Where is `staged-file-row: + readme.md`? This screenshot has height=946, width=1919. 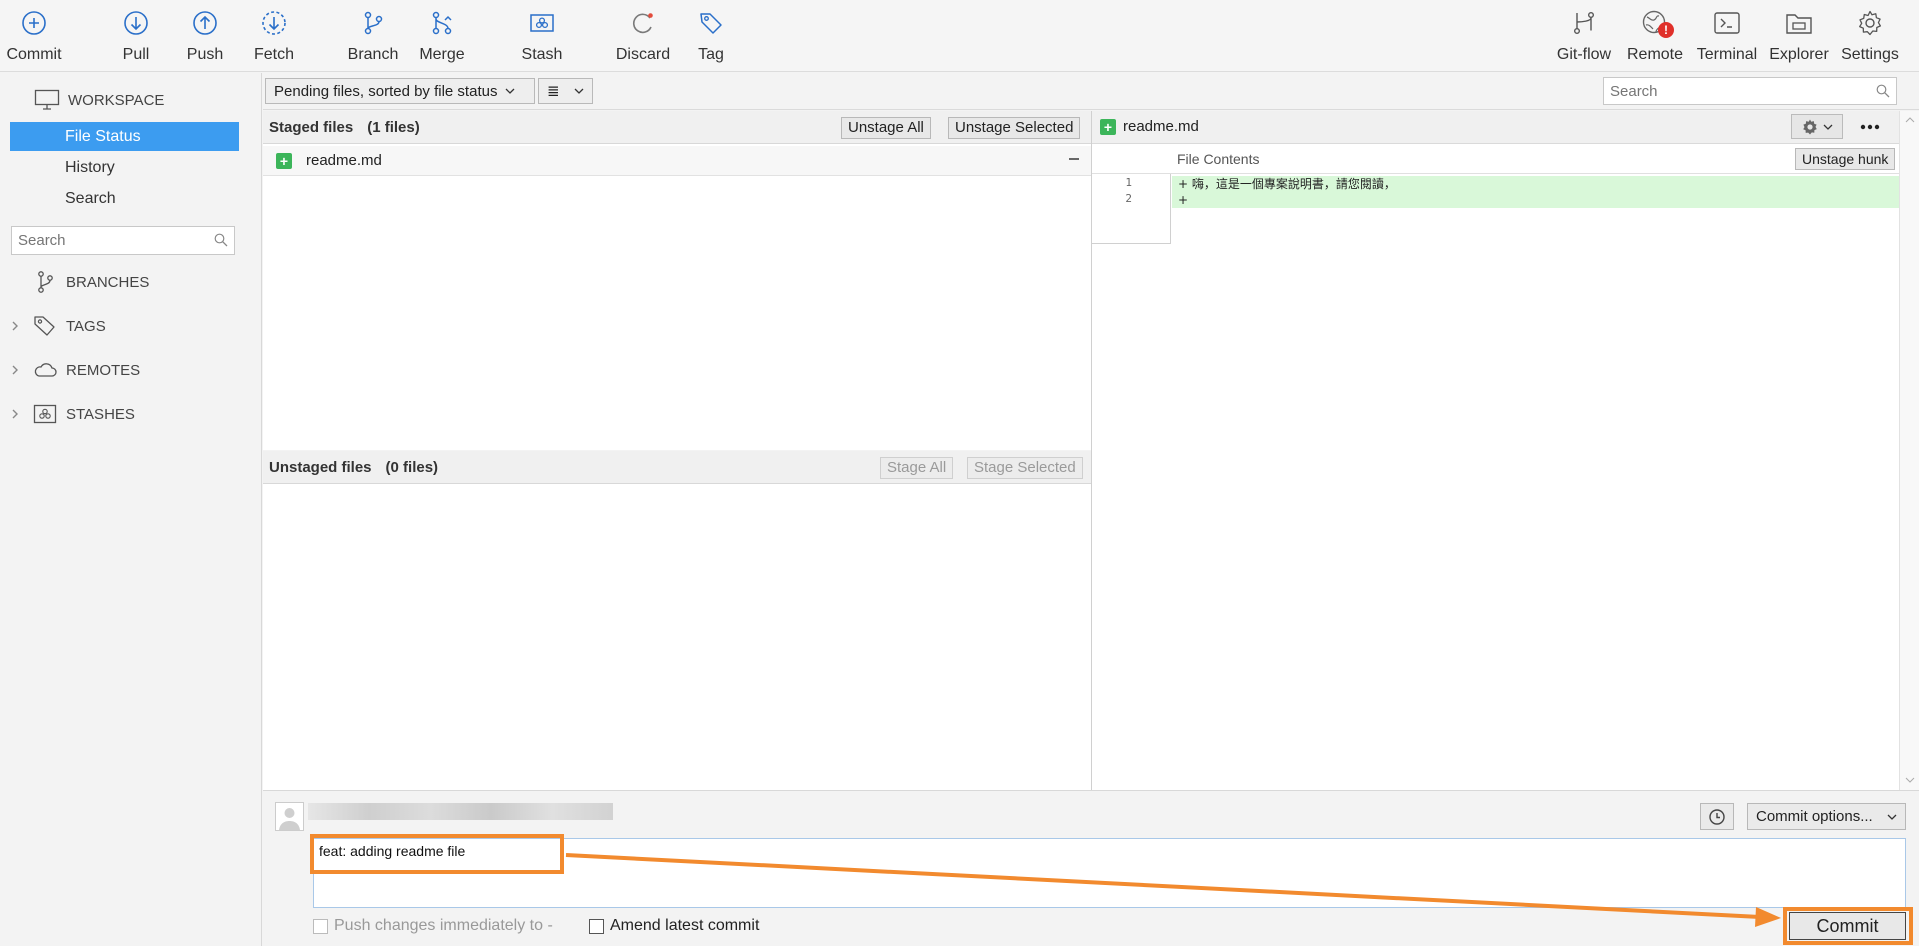 staged-file-row: + readme.md is located at coordinates (677, 161).